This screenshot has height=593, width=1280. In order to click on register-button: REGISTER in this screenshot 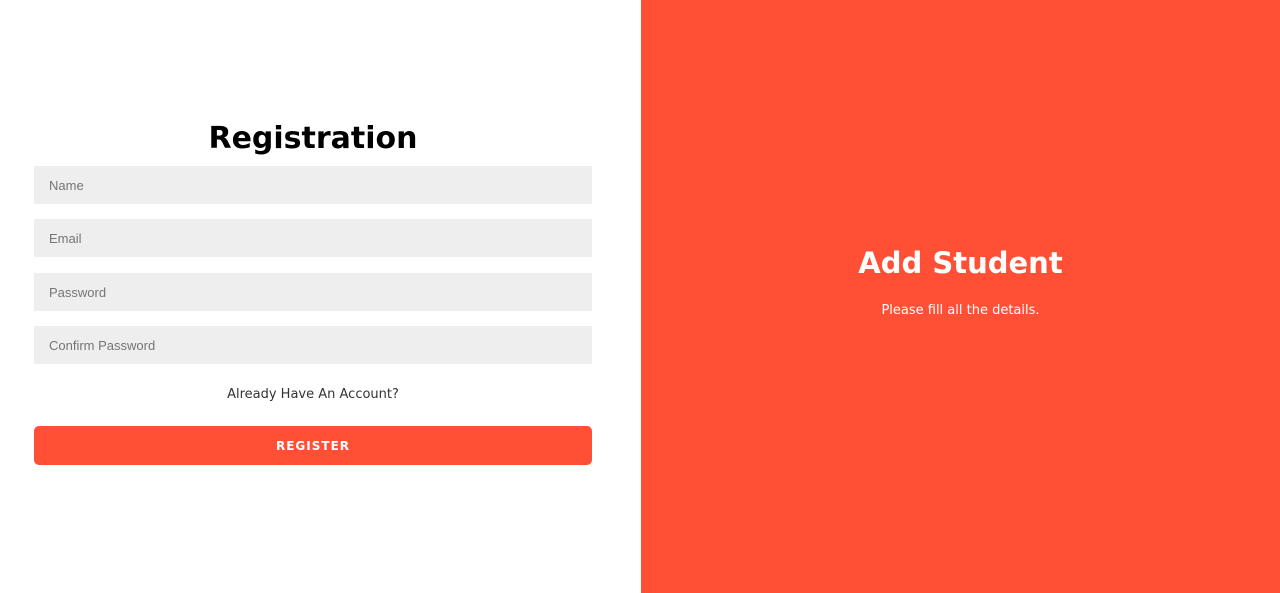, I will do `click(313, 445)`.